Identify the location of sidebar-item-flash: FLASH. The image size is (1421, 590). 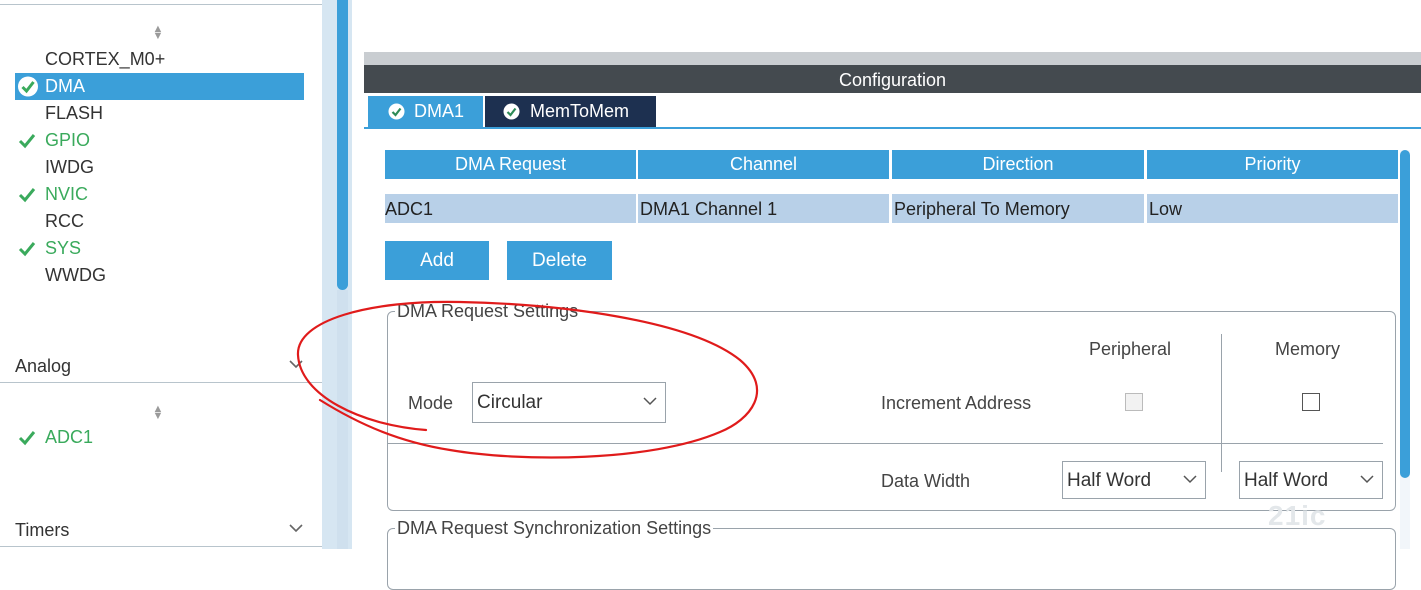
(159, 113).